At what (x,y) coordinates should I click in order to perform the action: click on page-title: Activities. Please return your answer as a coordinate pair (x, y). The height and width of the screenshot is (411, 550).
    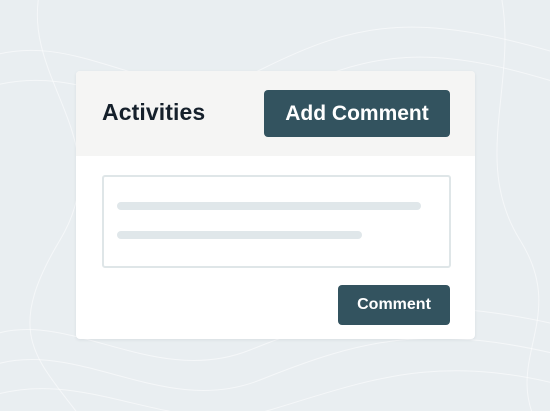
    Looking at the image, I should click on (154, 112).